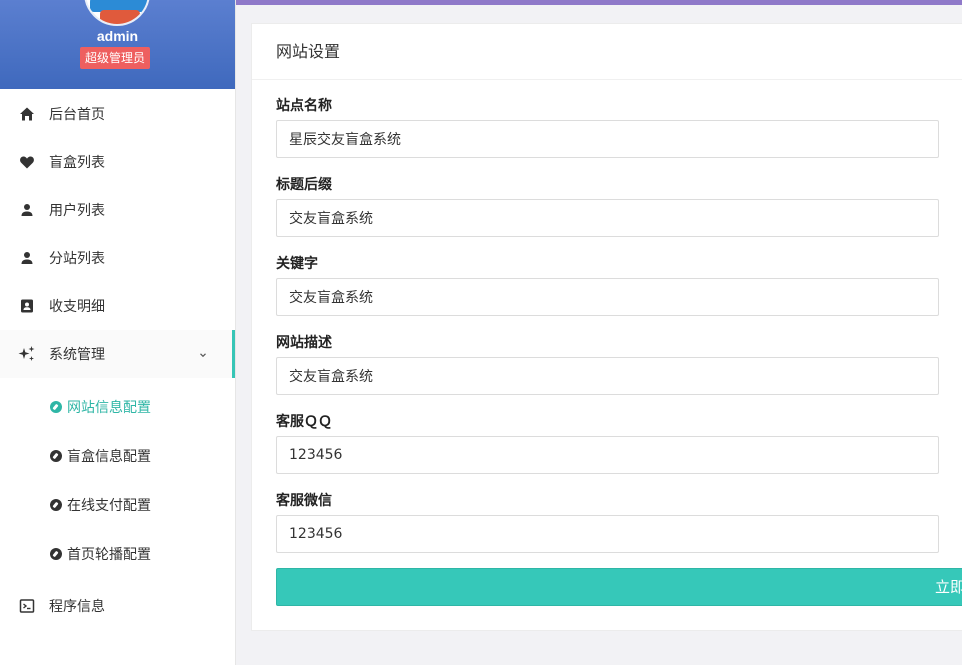 Image resolution: width=962 pixels, height=665 pixels. I want to click on sidebar-item-label: 分站列表, so click(77, 259).